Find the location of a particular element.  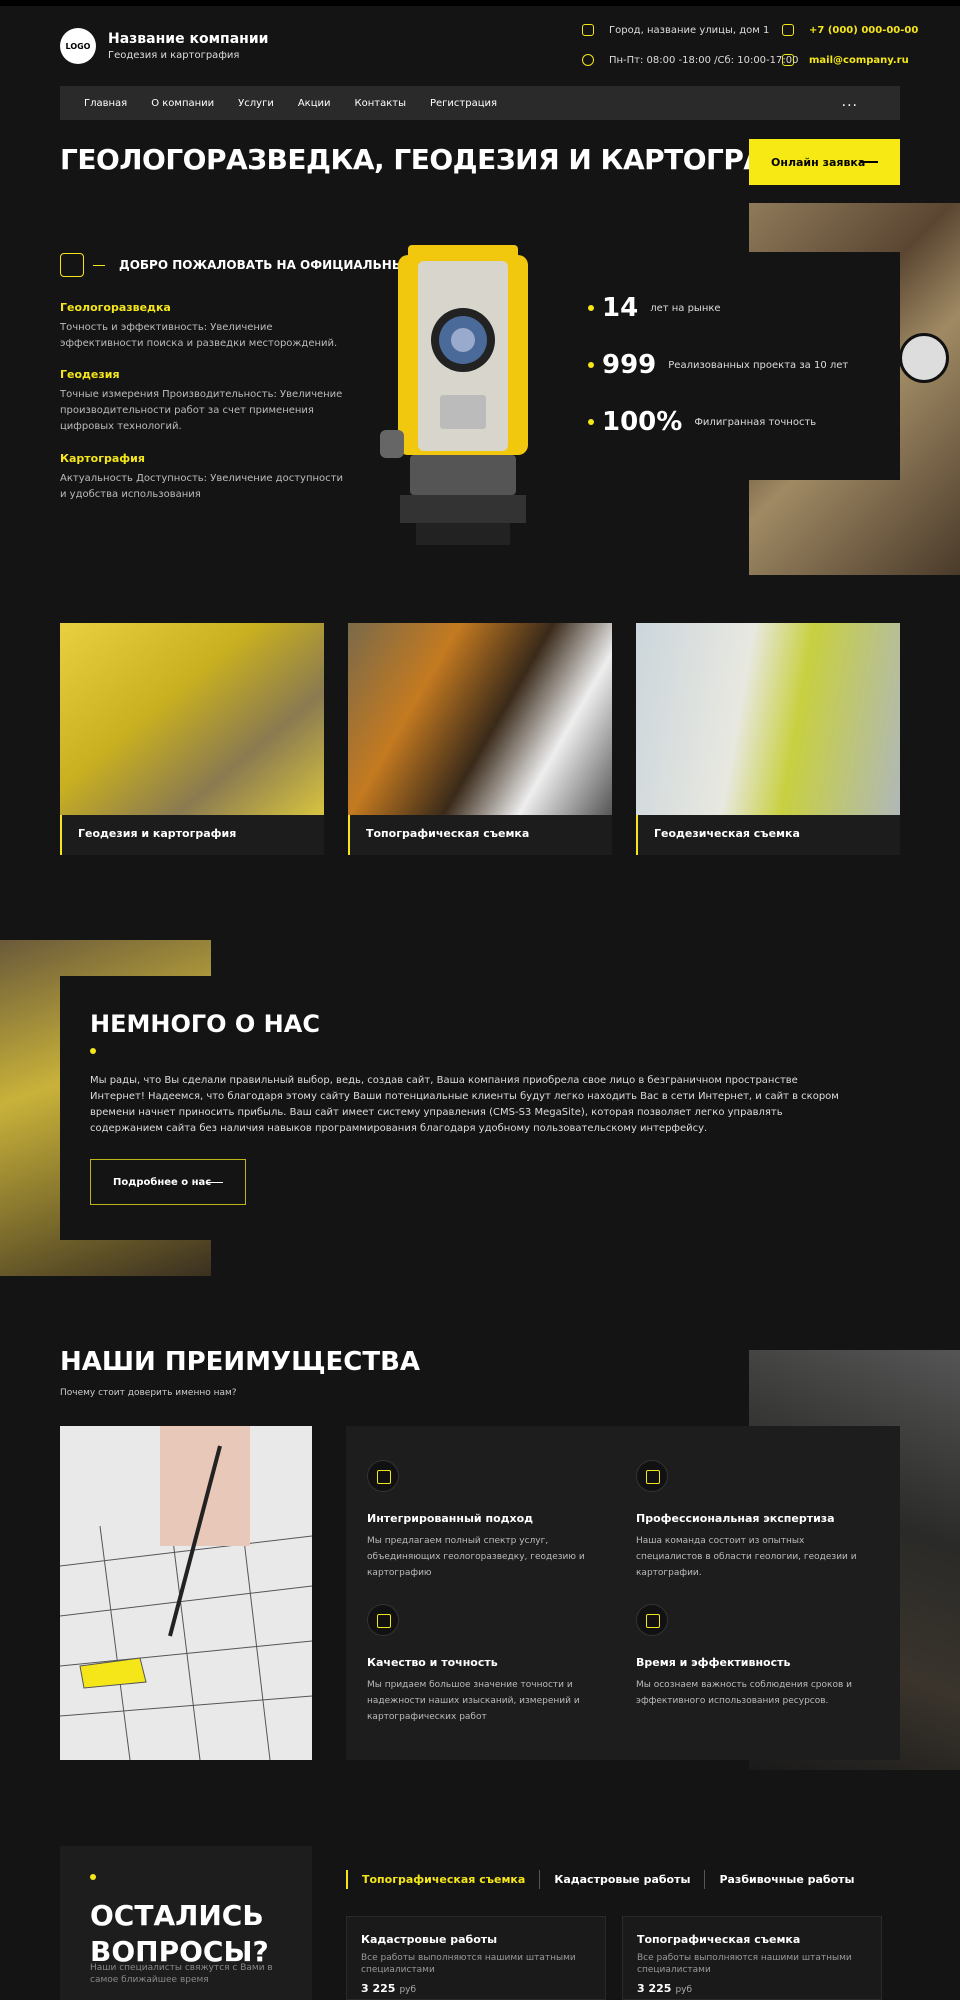

price-value: 3 225 is located at coordinates (378, 1988).